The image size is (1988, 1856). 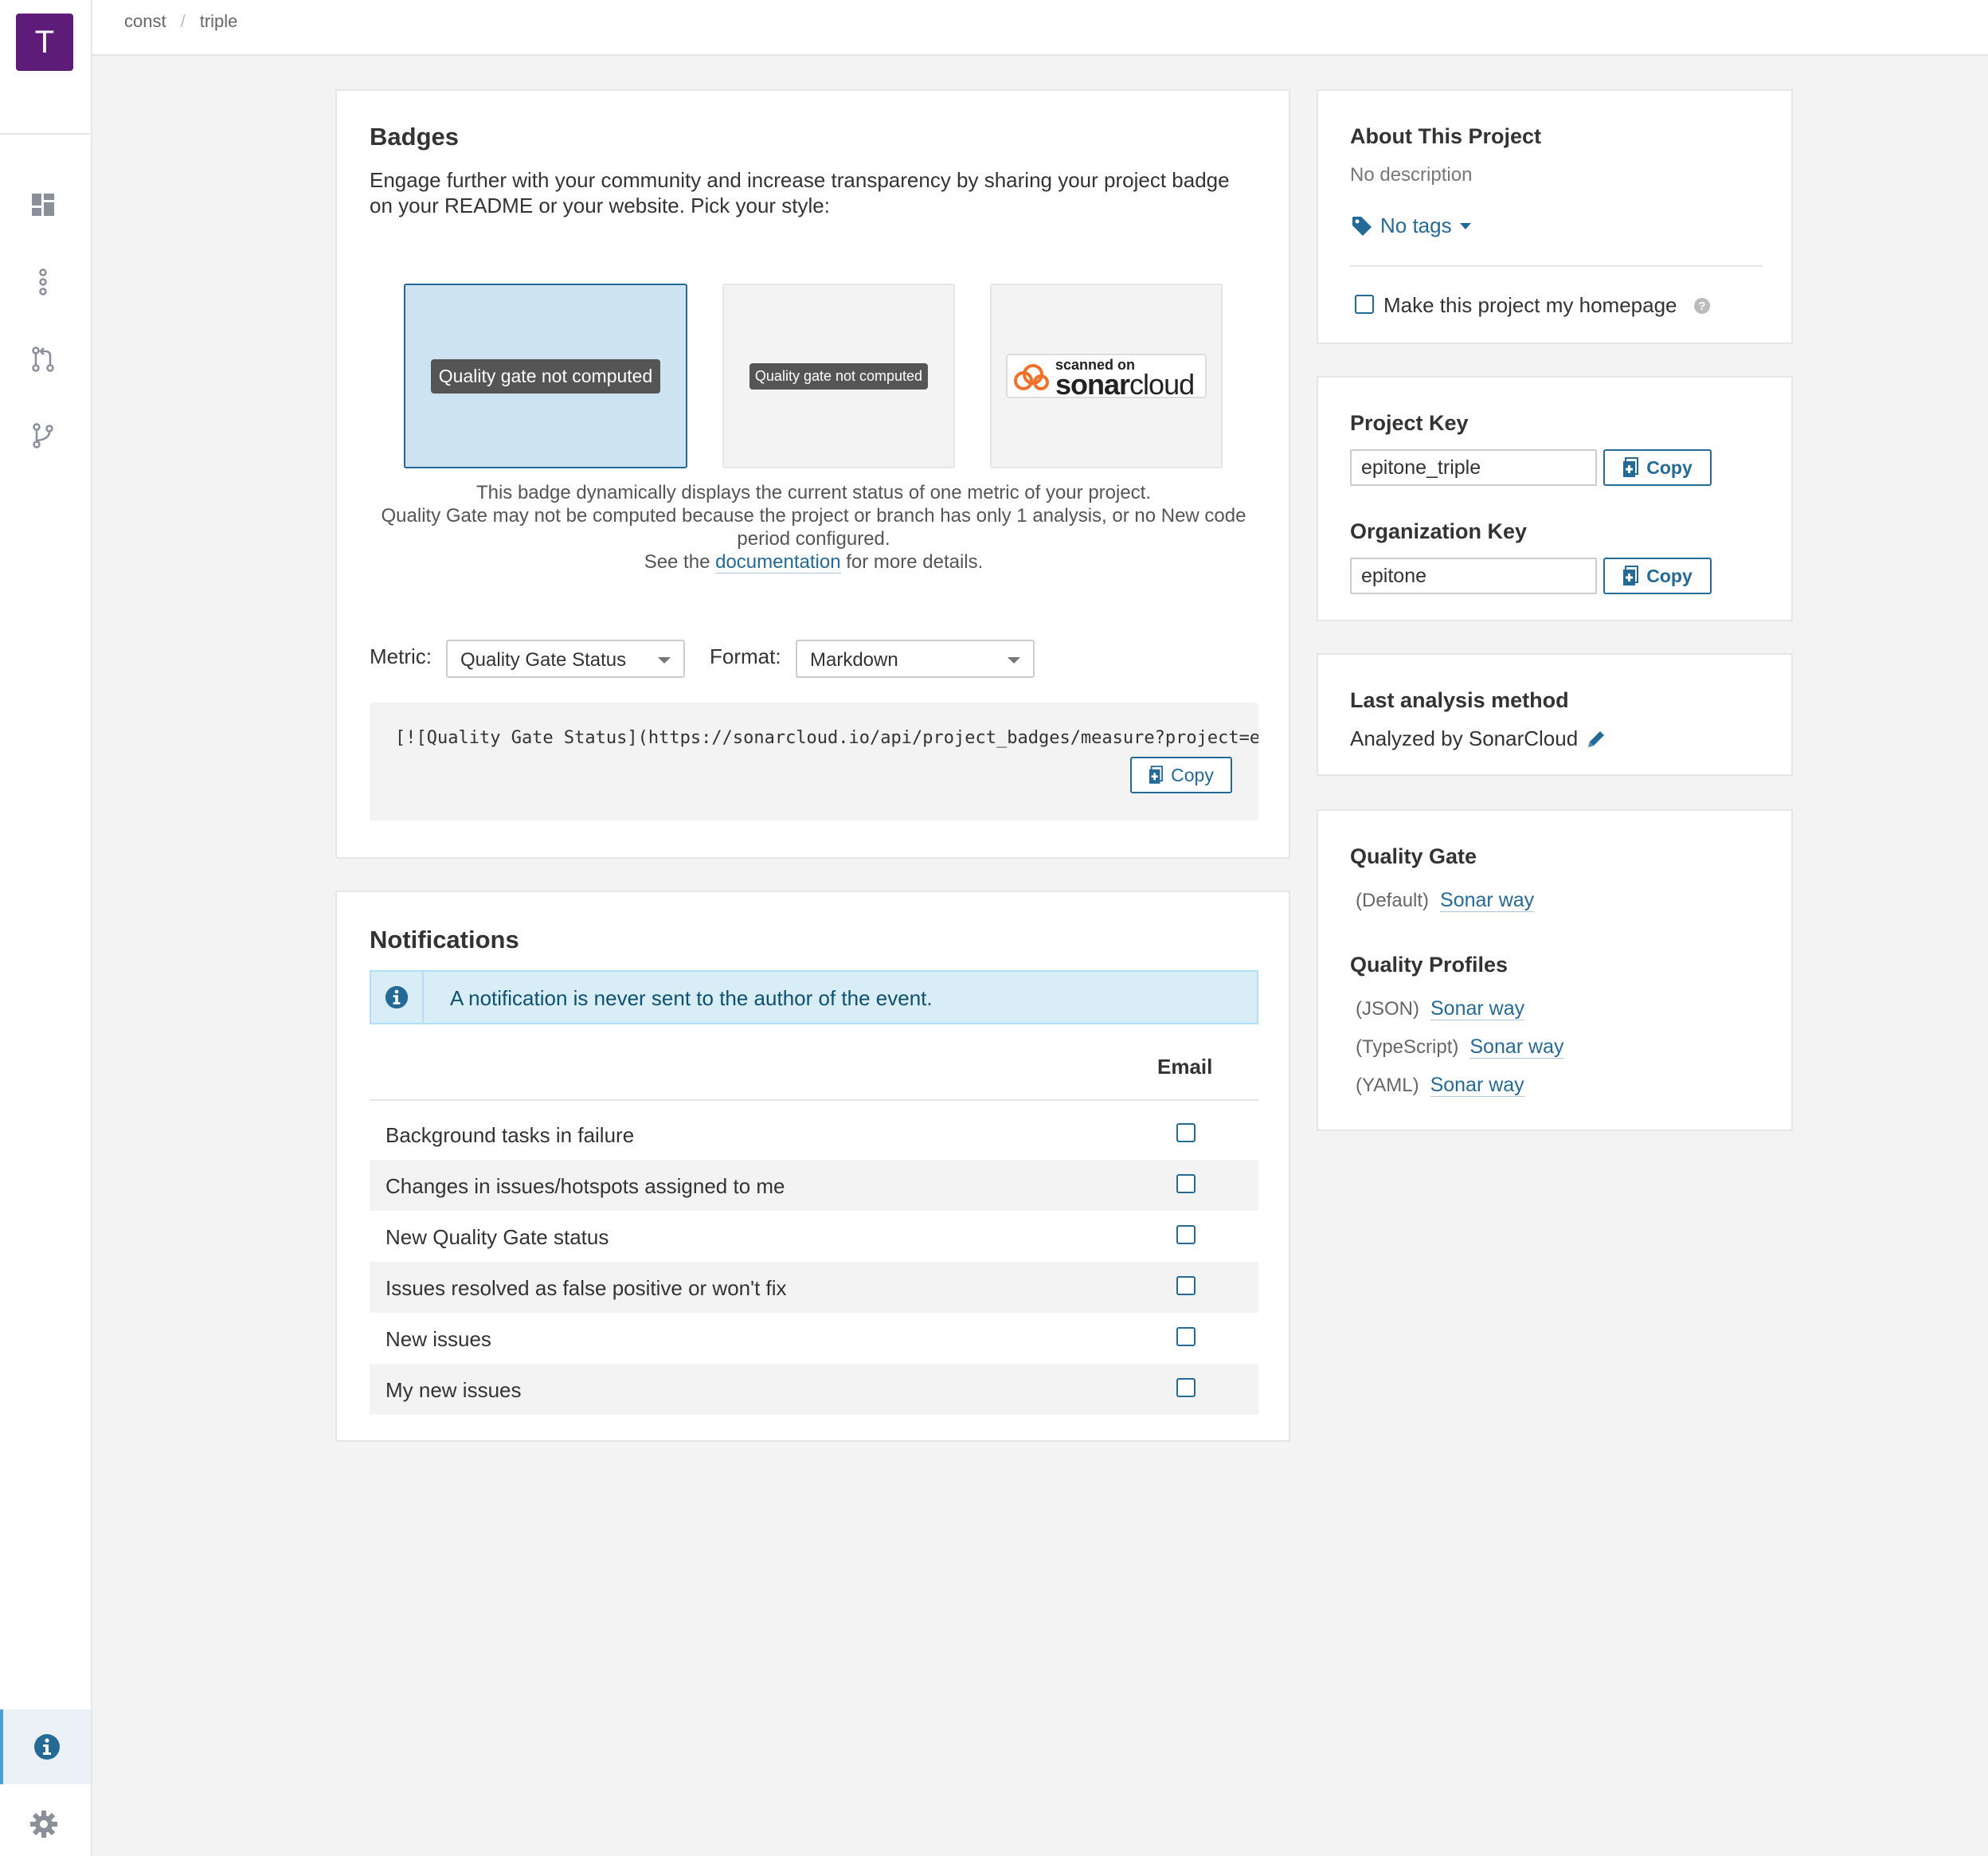 I want to click on last-analysis-title: Last analysis method, so click(x=1459, y=700).